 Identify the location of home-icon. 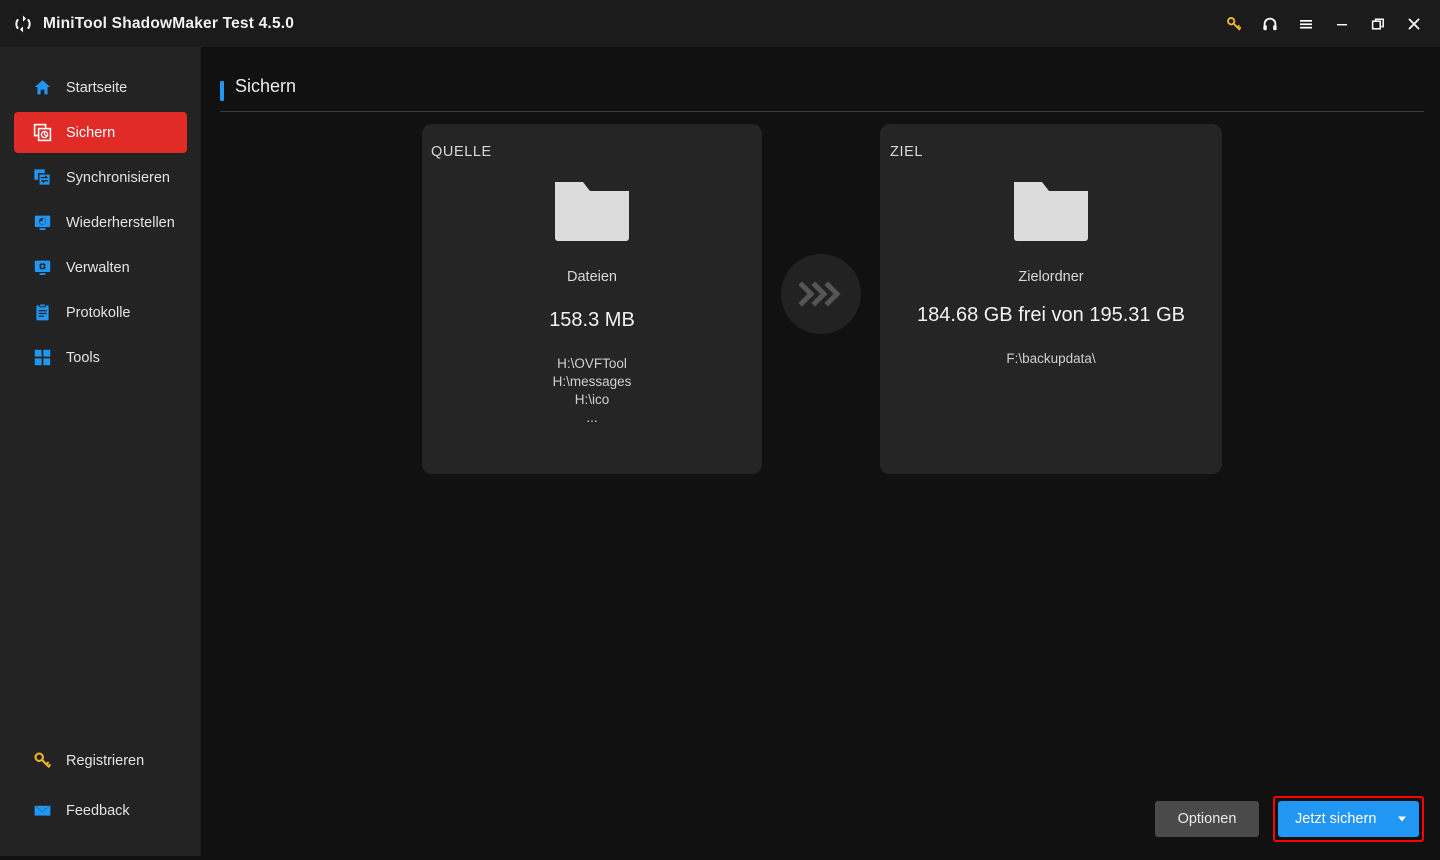
(42, 88).